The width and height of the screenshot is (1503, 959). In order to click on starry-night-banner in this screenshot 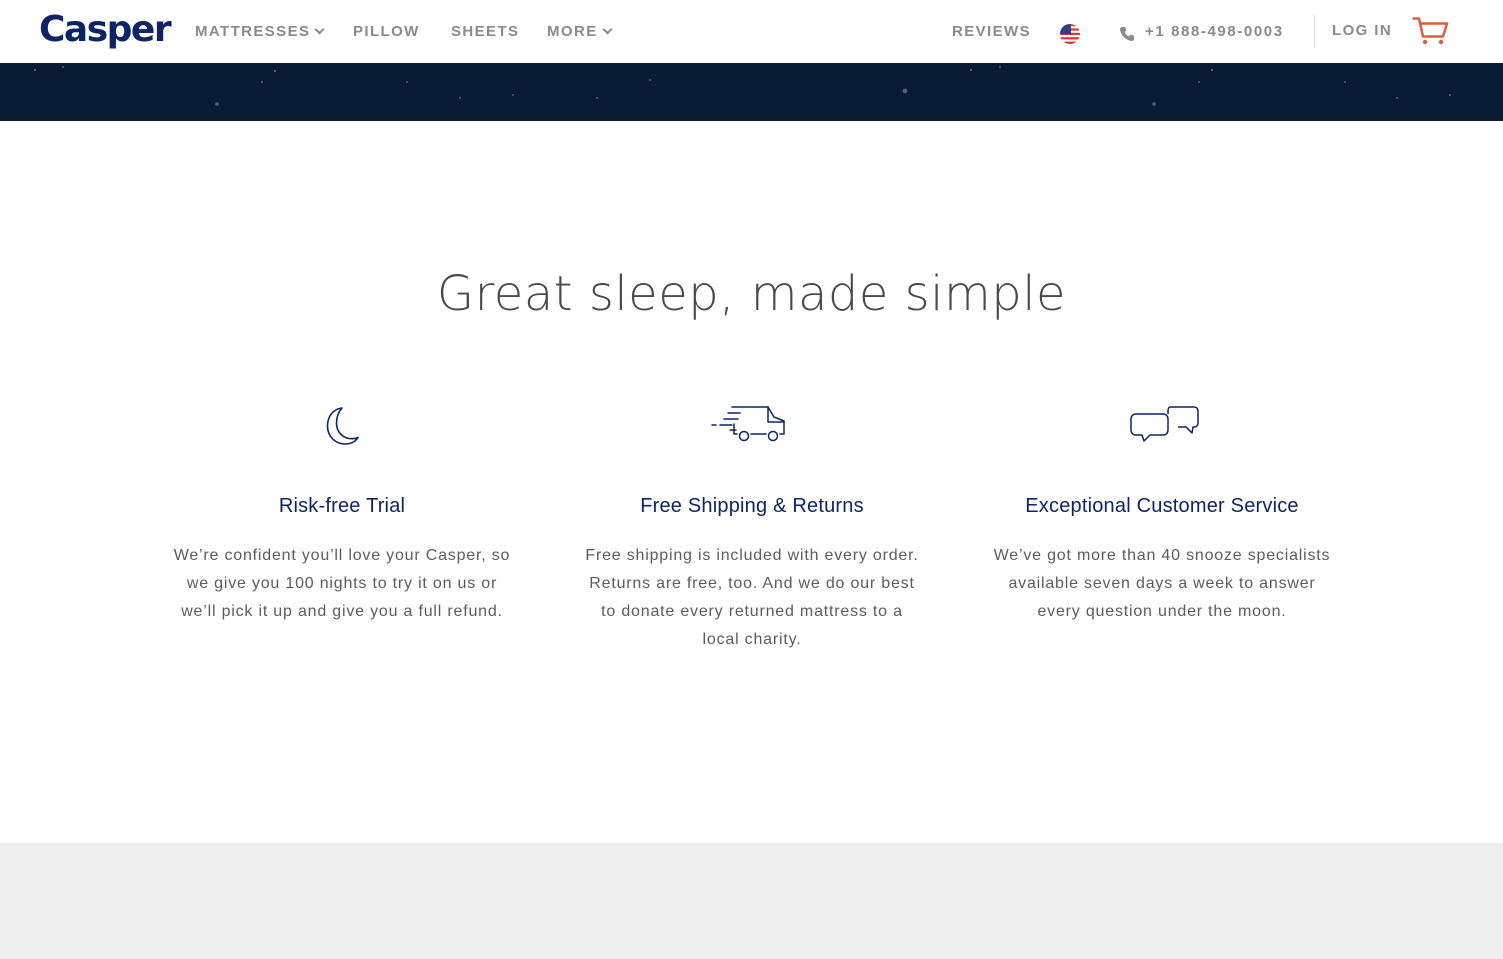, I will do `click(751, 92)`.